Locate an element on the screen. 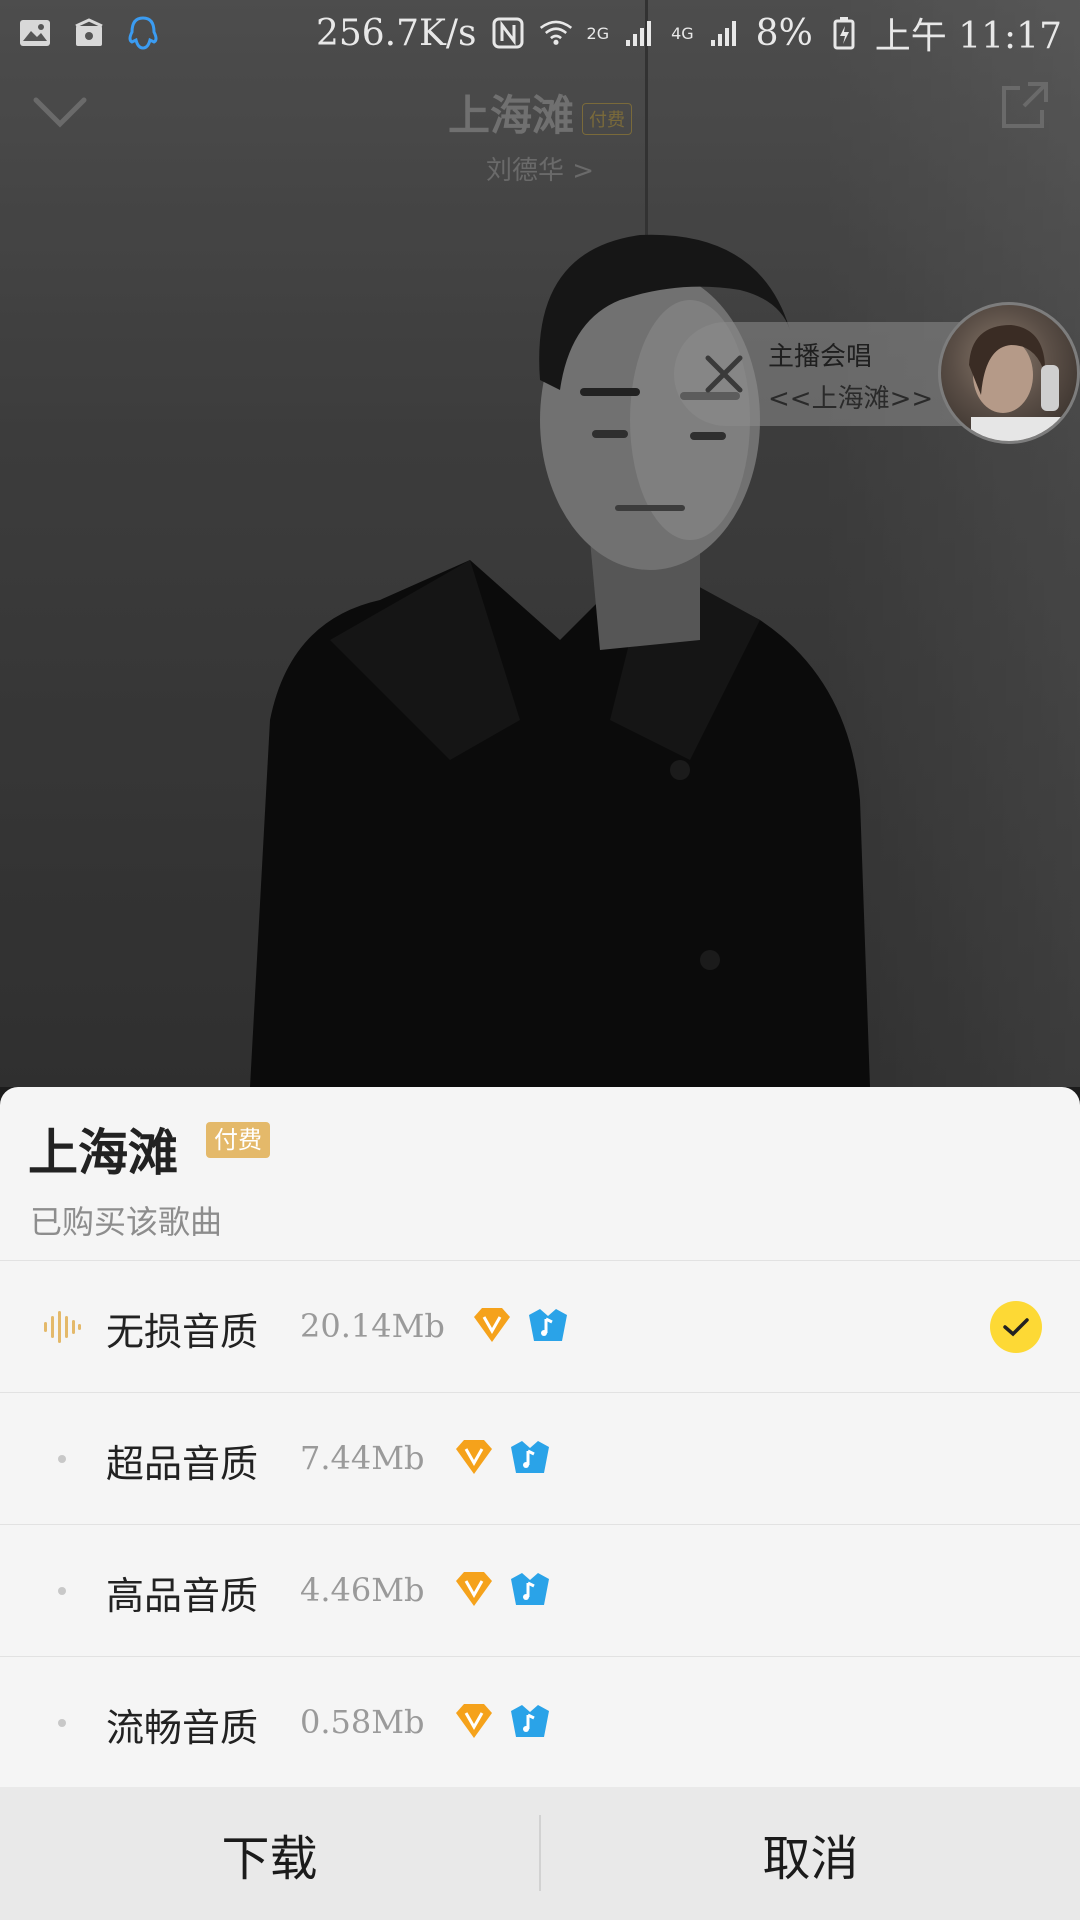 This screenshot has width=1080, height=1920. share-icon is located at coordinates (1024, 106).